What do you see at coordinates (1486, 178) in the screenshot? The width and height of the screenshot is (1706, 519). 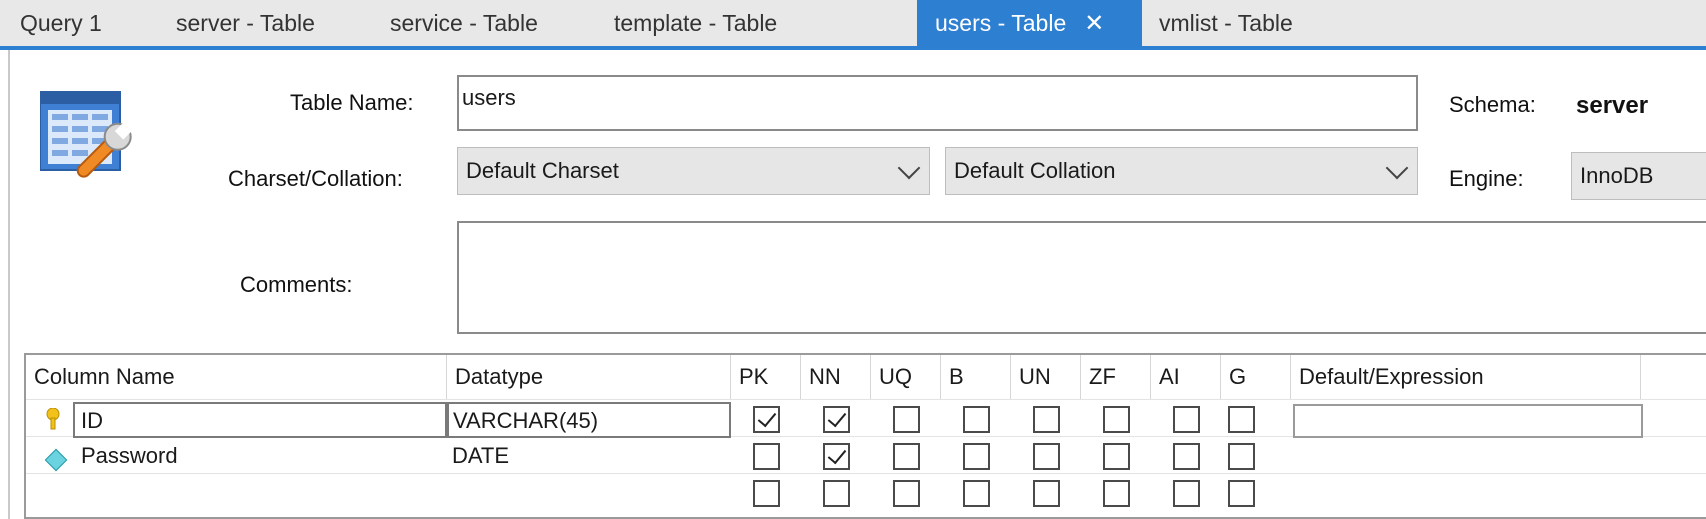 I see `engine-label: Engine:` at bounding box center [1486, 178].